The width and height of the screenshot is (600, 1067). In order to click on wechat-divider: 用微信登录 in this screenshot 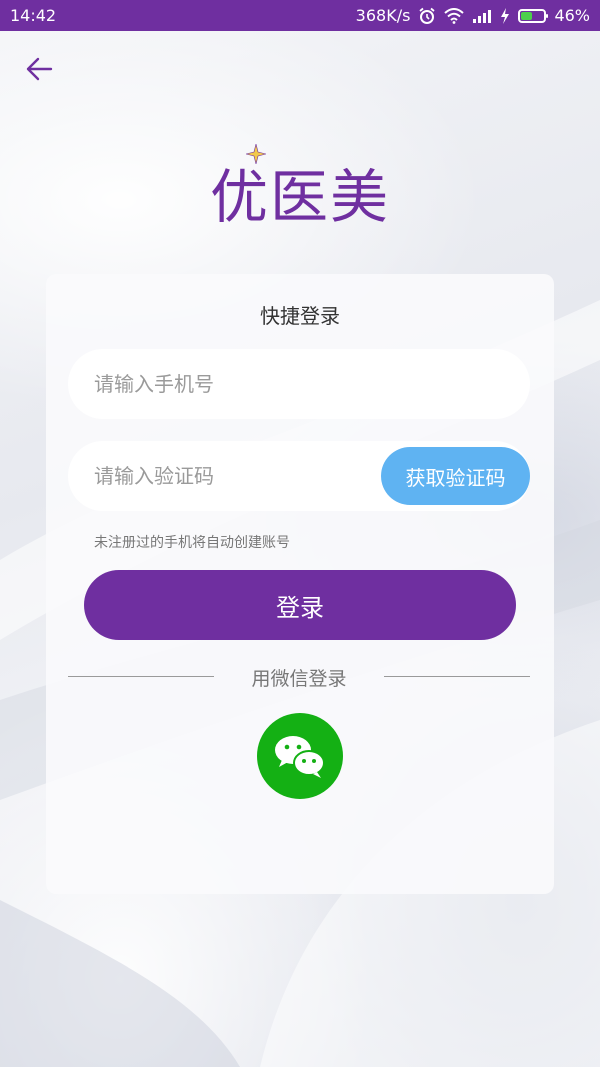, I will do `click(299, 677)`.